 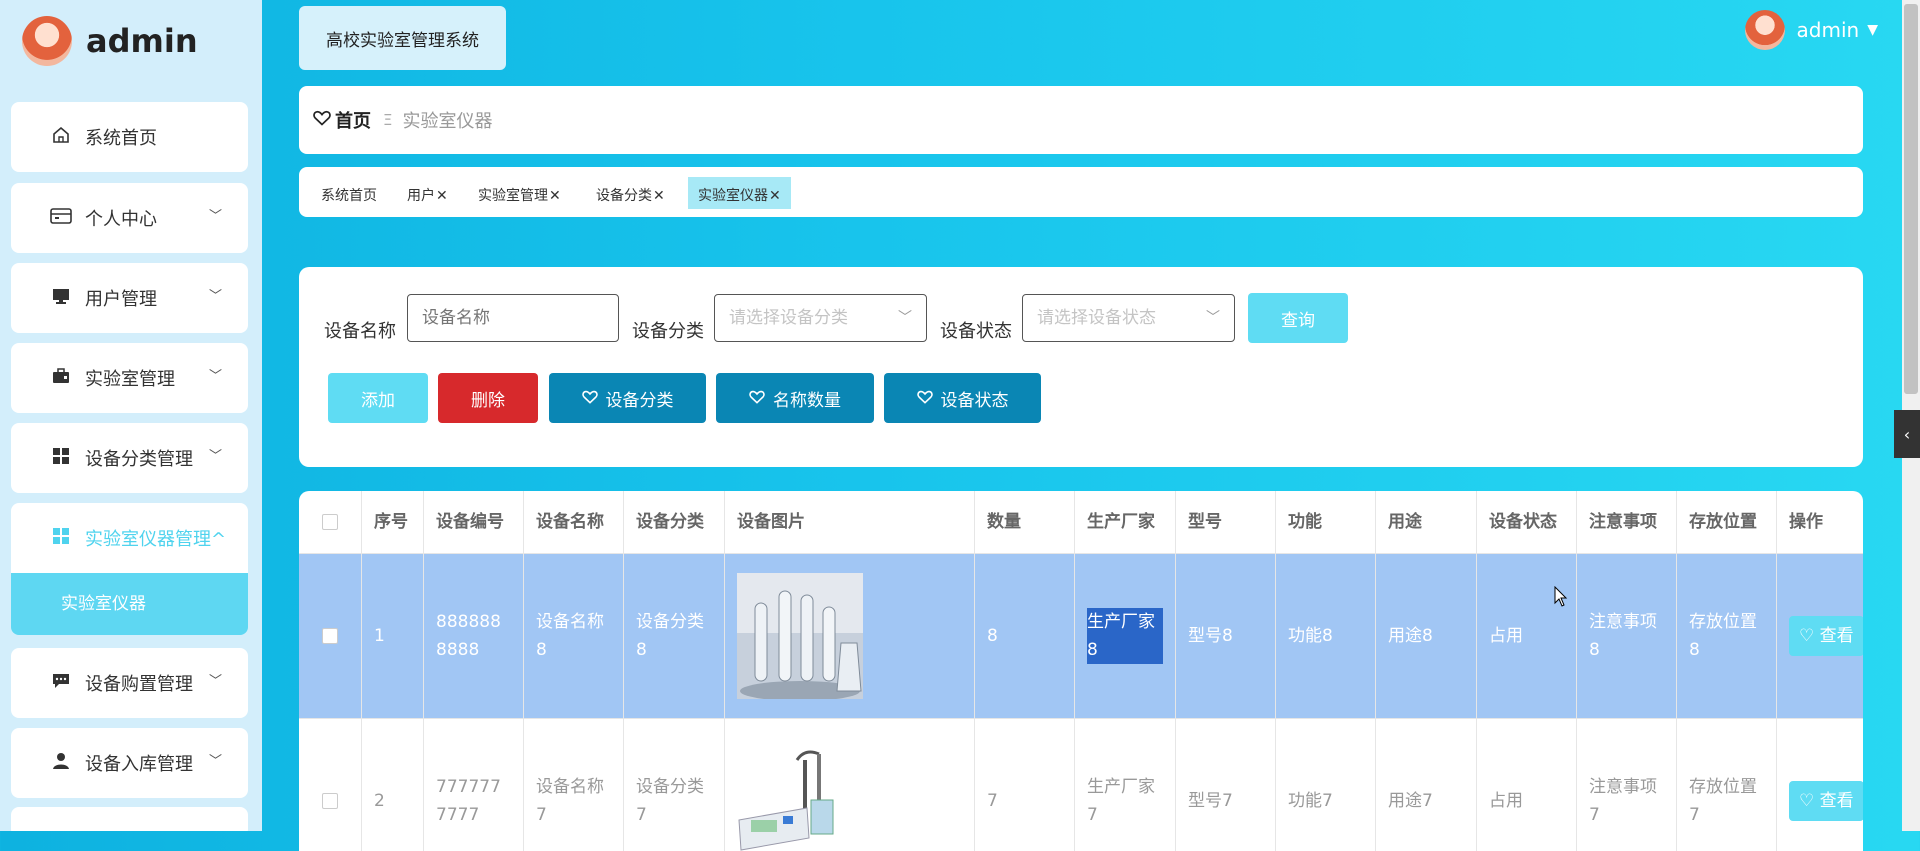 I want to click on scrollbar-thumb, so click(x=1911, y=199).